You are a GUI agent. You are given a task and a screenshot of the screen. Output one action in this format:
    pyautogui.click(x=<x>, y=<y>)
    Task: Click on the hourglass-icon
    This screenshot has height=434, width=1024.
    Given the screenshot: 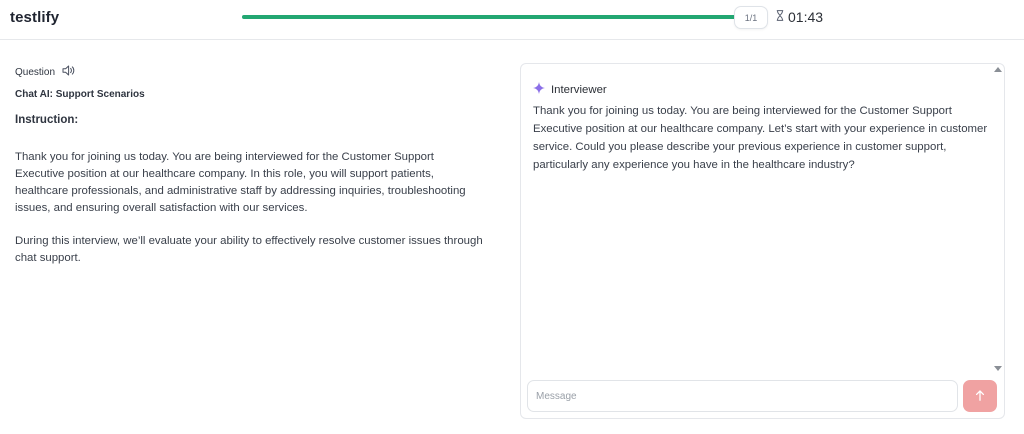 What is the action you would take?
    pyautogui.click(x=780, y=17)
    